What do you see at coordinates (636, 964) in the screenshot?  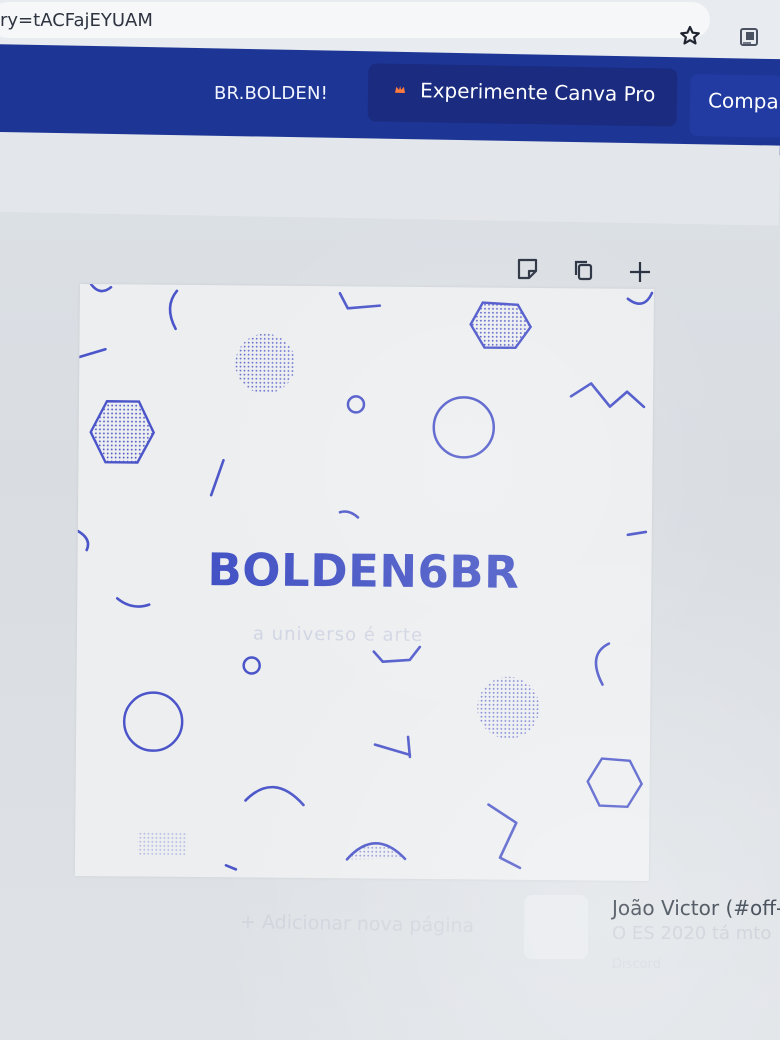 I see `notification-source: Discord` at bounding box center [636, 964].